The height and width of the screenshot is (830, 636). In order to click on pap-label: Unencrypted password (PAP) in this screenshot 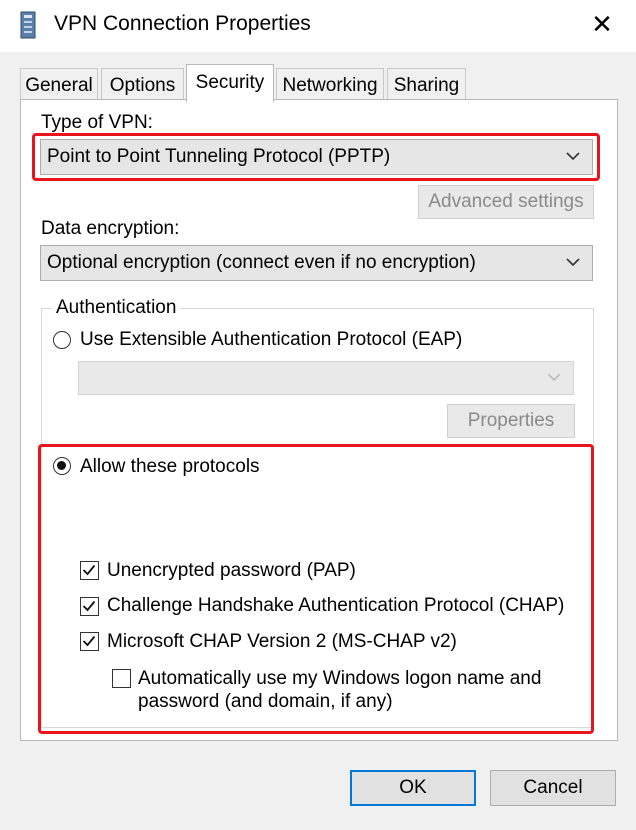, I will do `click(231, 571)`.